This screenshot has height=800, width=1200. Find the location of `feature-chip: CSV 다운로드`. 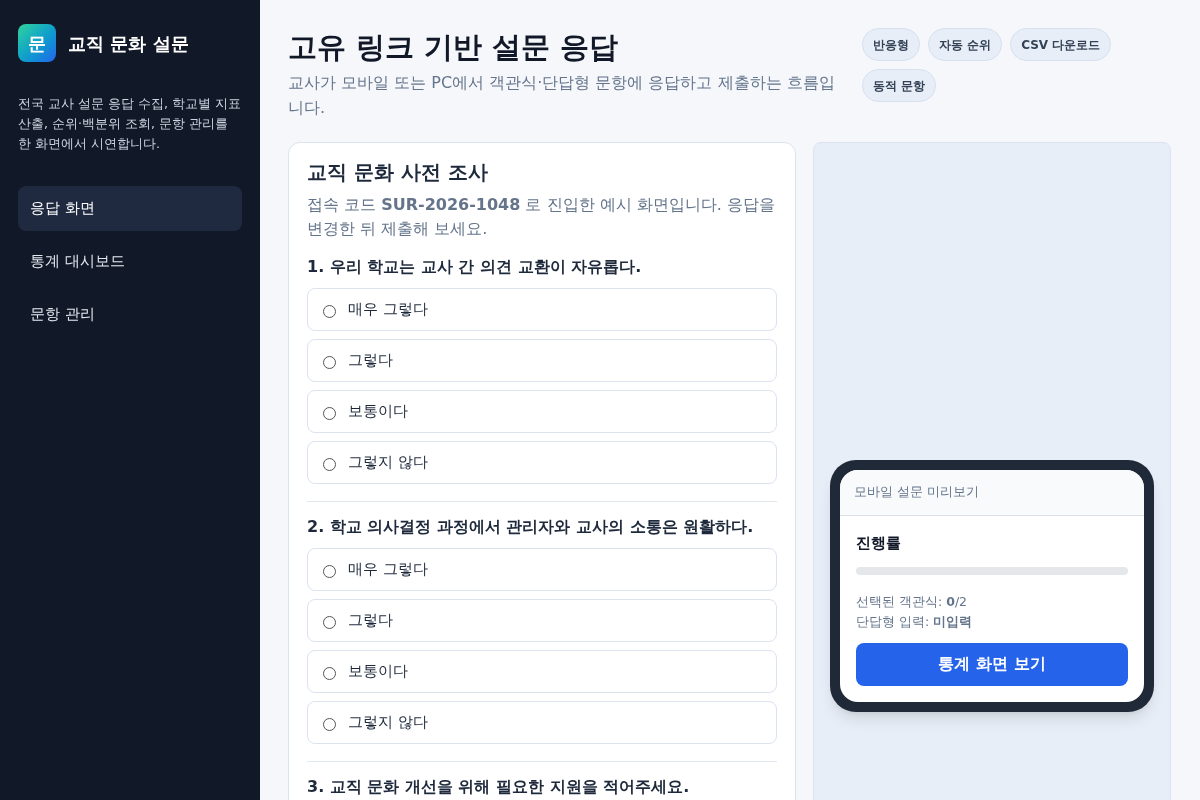

feature-chip: CSV 다운로드 is located at coordinates (1061, 44).